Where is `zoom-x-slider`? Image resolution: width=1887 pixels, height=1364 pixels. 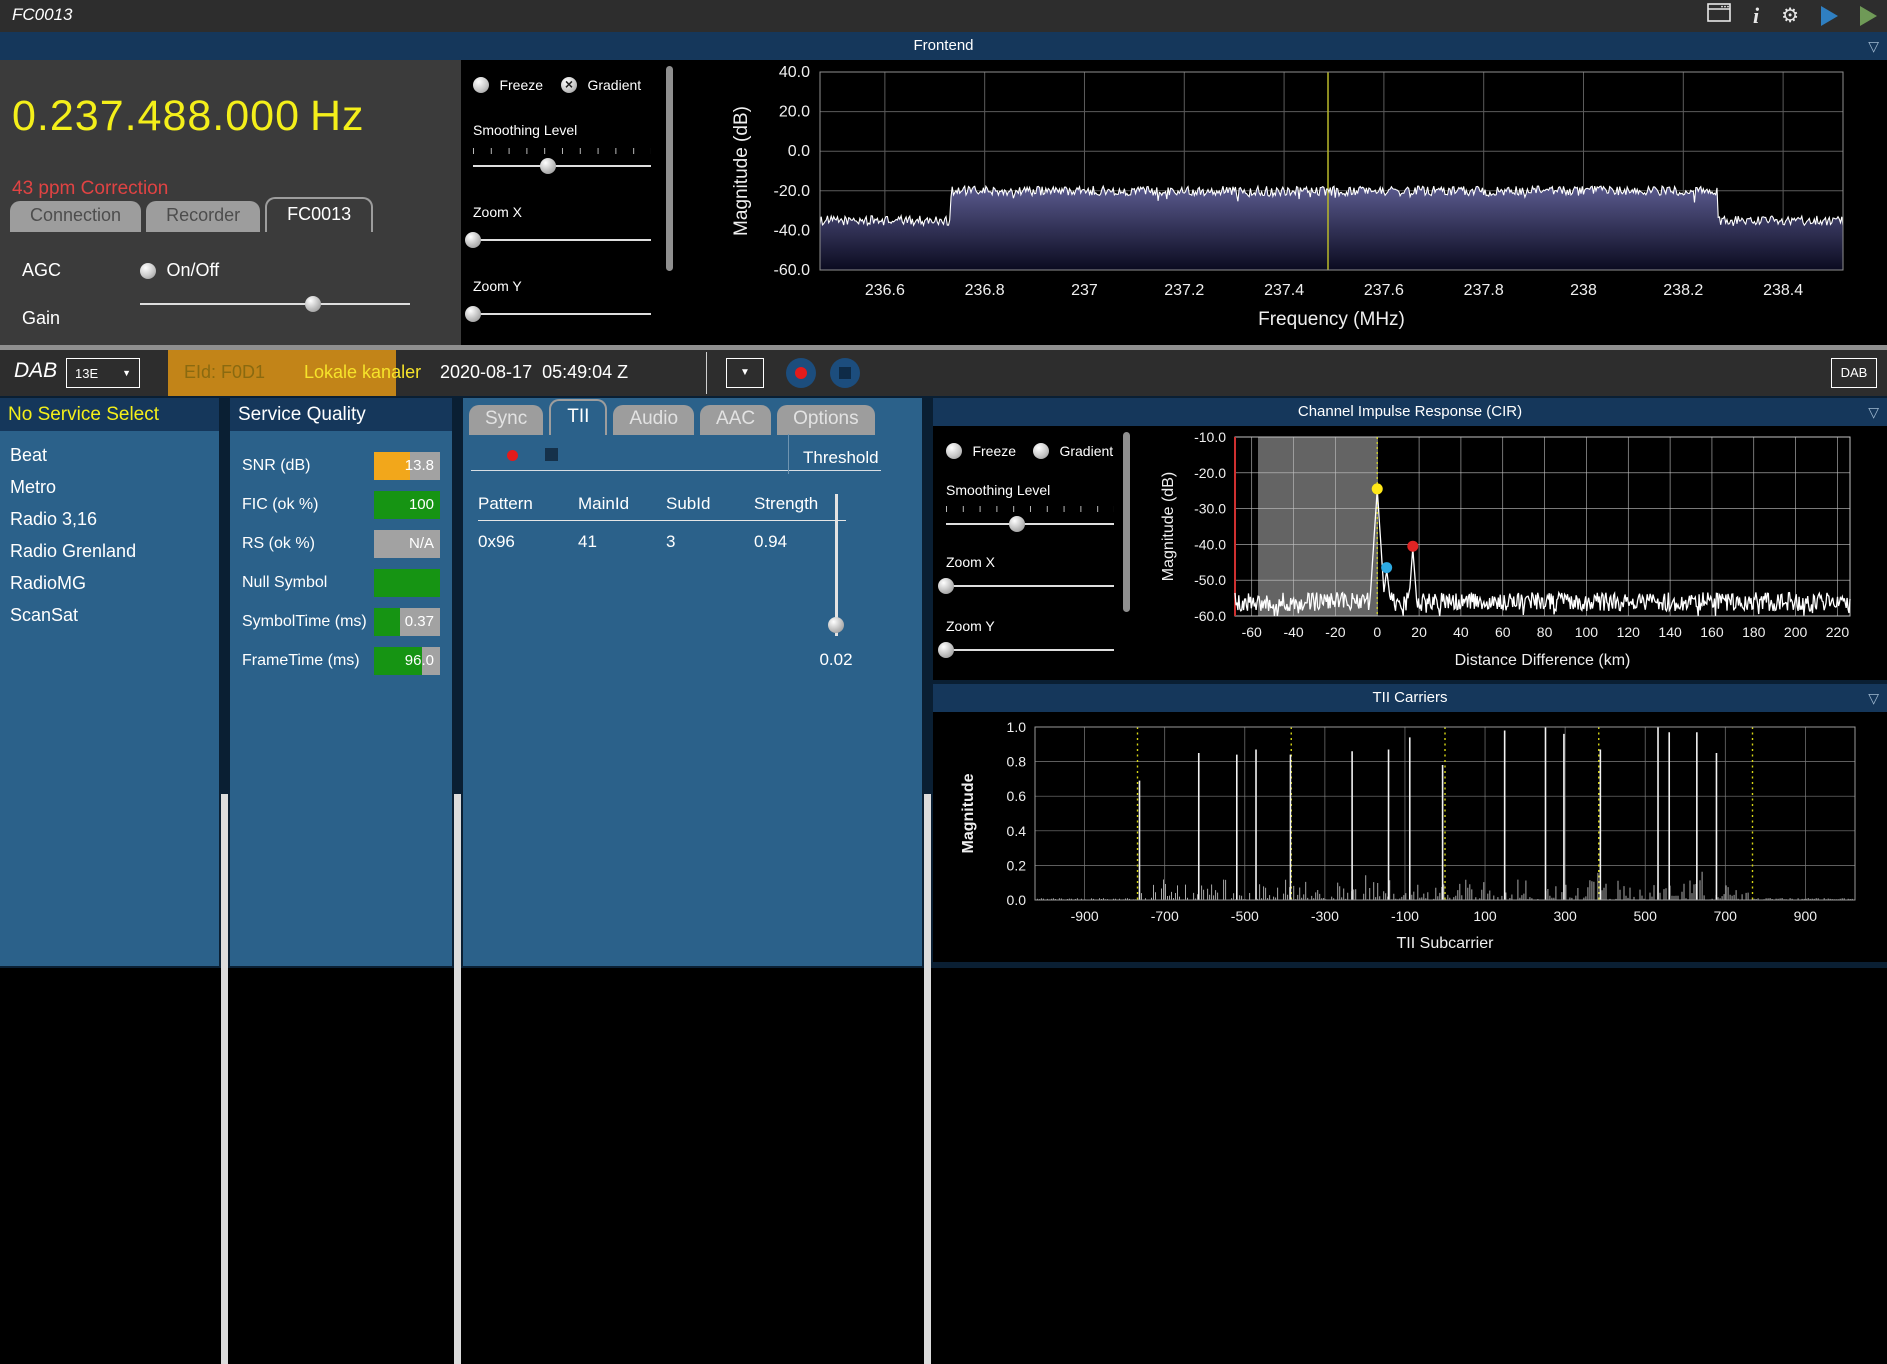
zoom-x-slider is located at coordinates (558, 240).